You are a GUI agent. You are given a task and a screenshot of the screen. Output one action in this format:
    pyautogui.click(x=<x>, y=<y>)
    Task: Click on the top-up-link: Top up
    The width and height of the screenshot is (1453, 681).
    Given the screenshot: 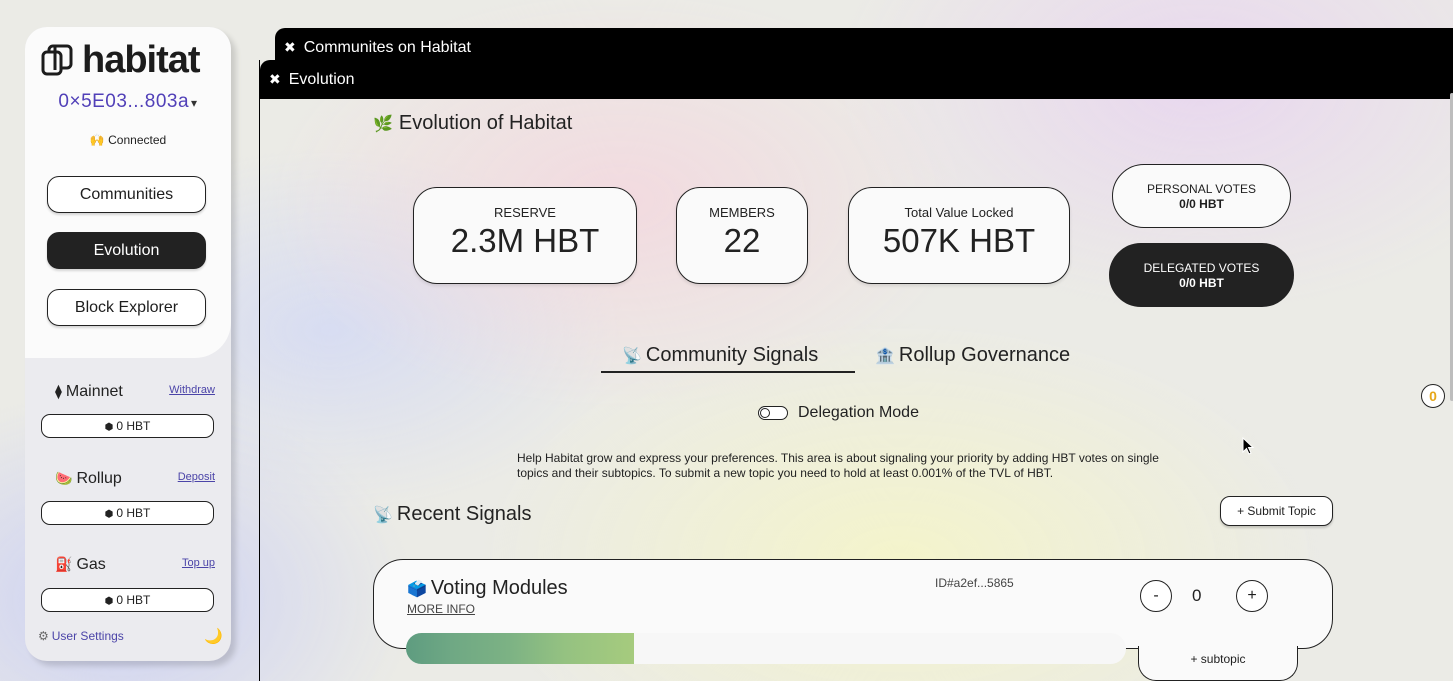 What is the action you would take?
    pyautogui.click(x=198, y=563)
    